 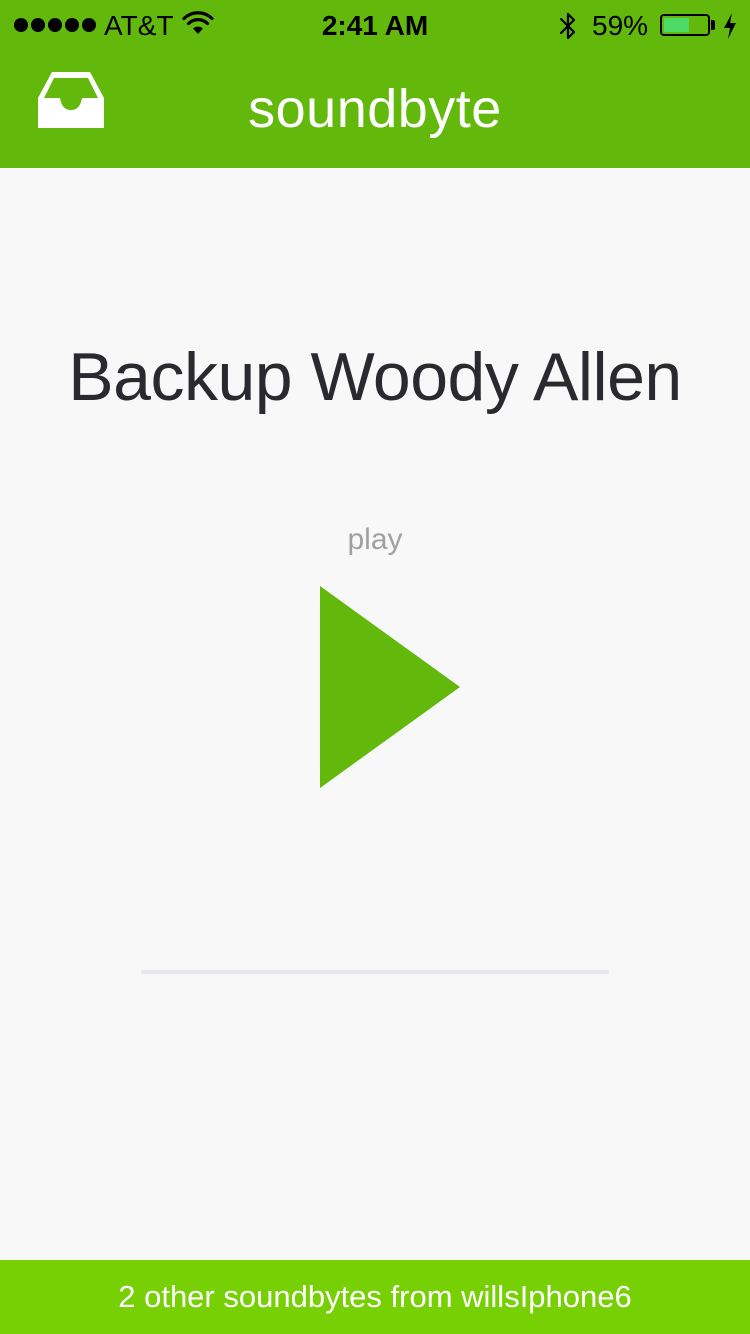 I want to click on nav-bar: soundbyte, so click(x=375, y=110).